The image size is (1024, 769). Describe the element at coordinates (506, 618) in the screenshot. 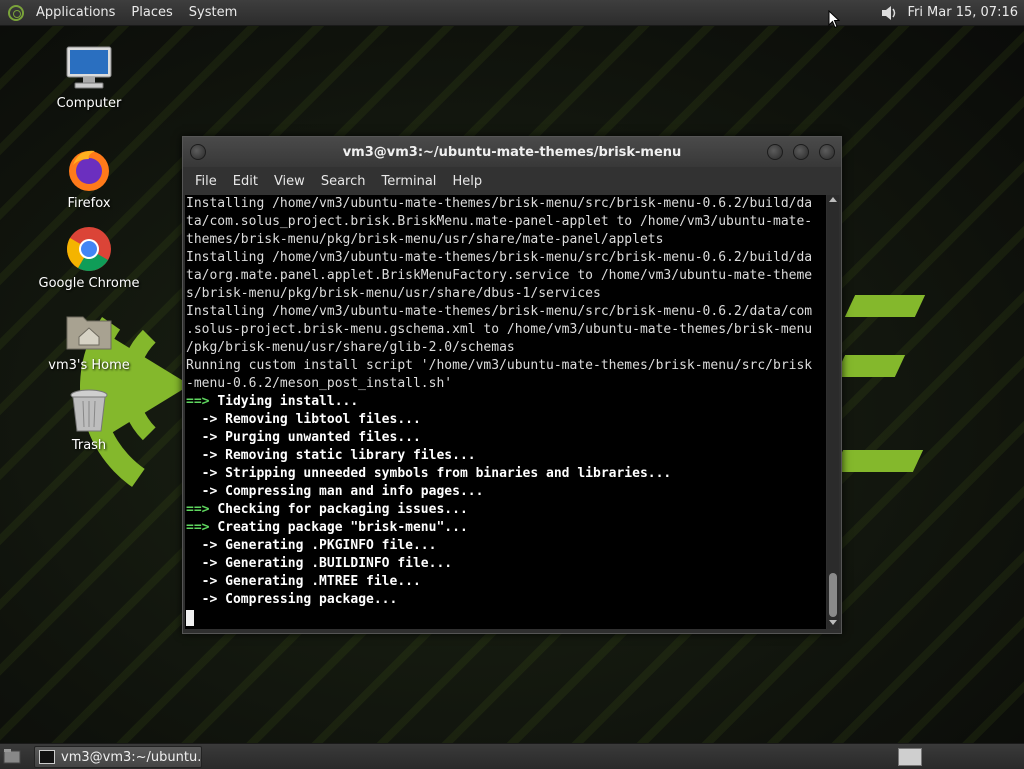

I see `terminal-cursor-line` at that location.